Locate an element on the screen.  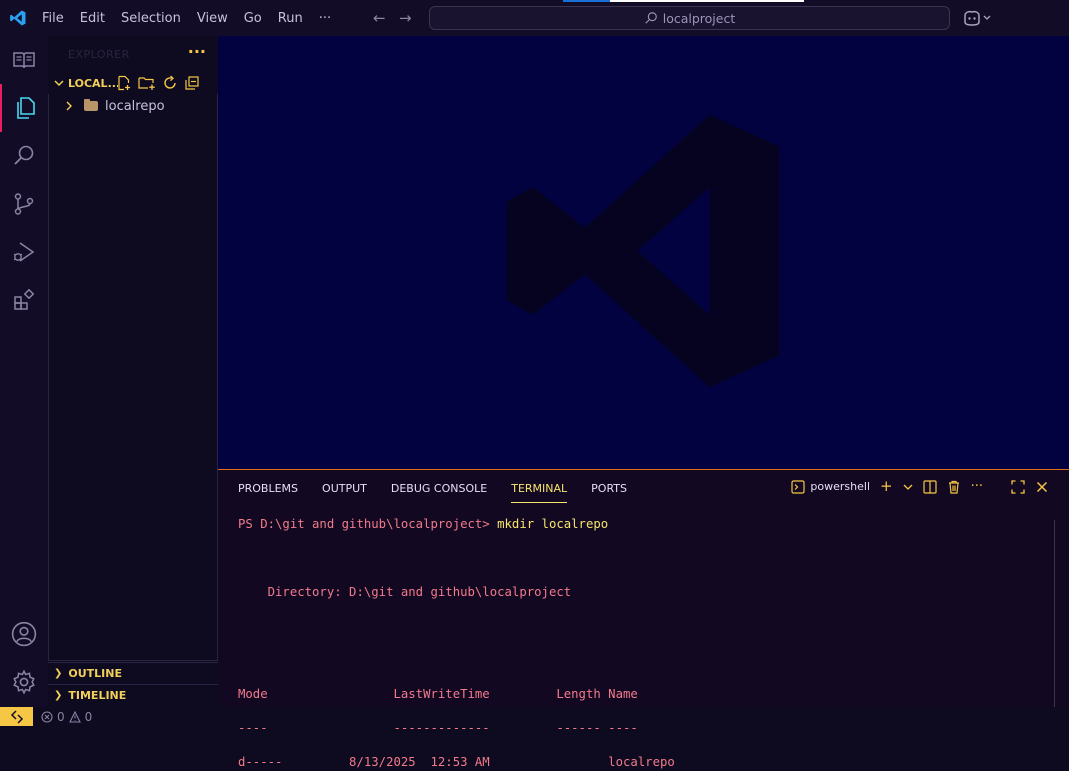
remote-icon is located at coordinates (16, 716).